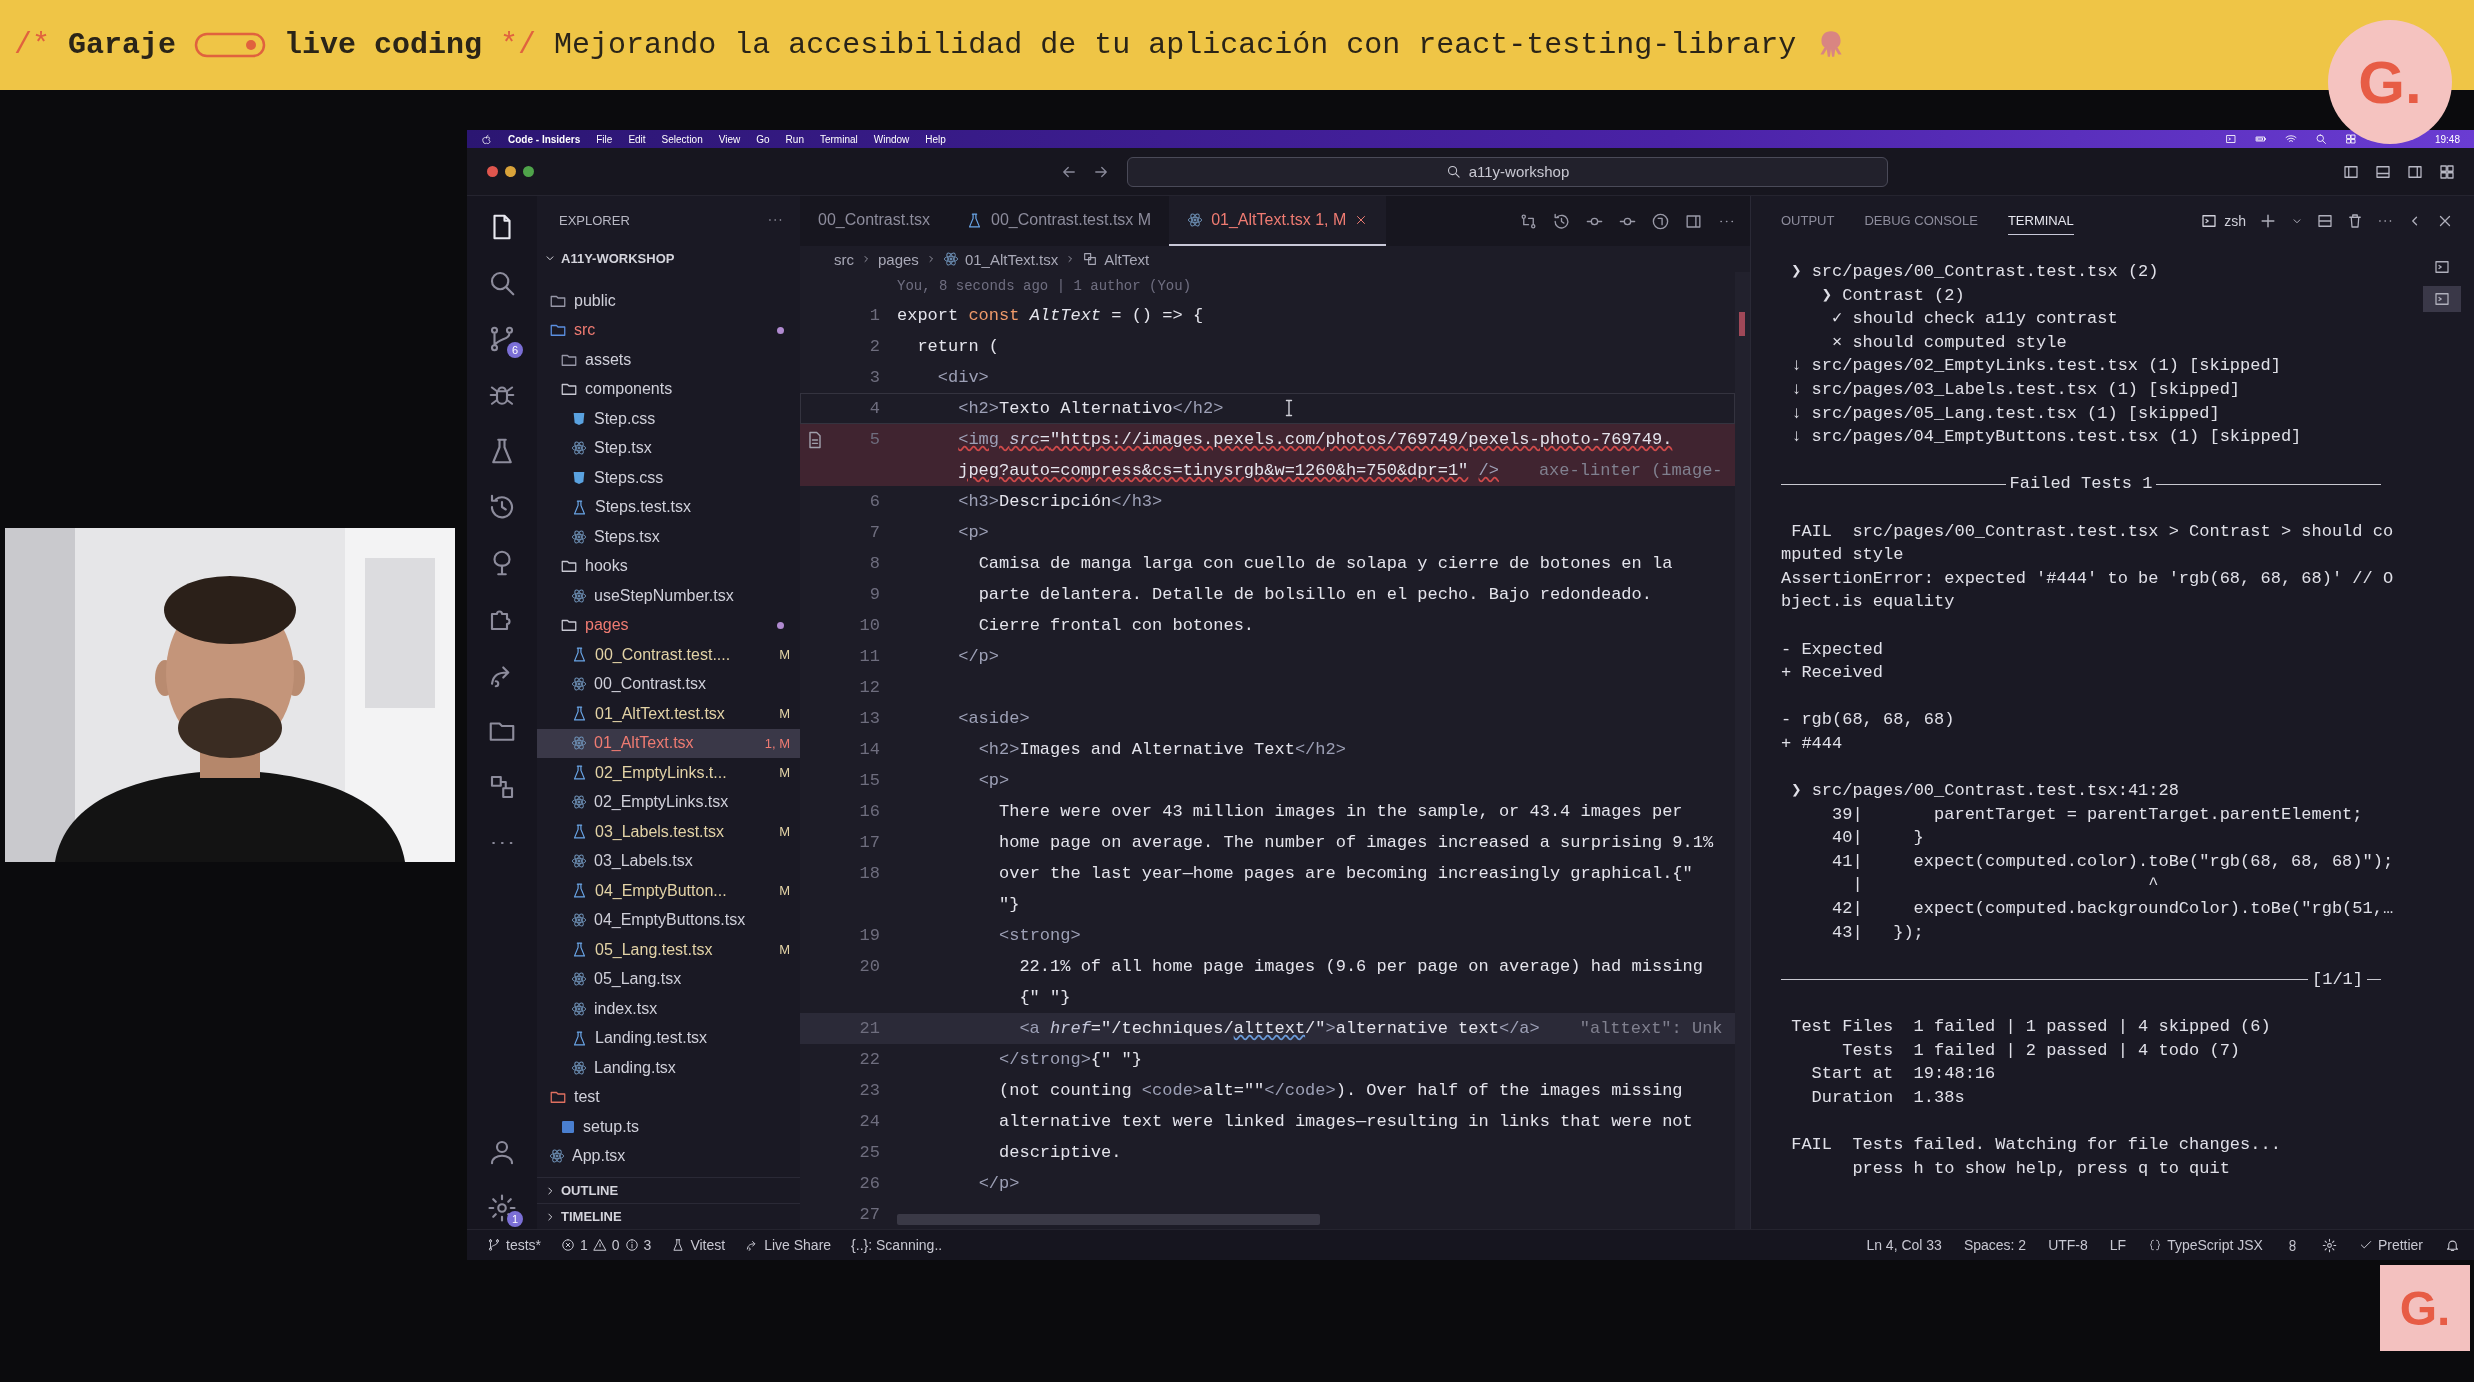  What do you see at coordinates (869, 966) in the screenshot?
I see `line-number: 20` at bounding box center [869, 966].